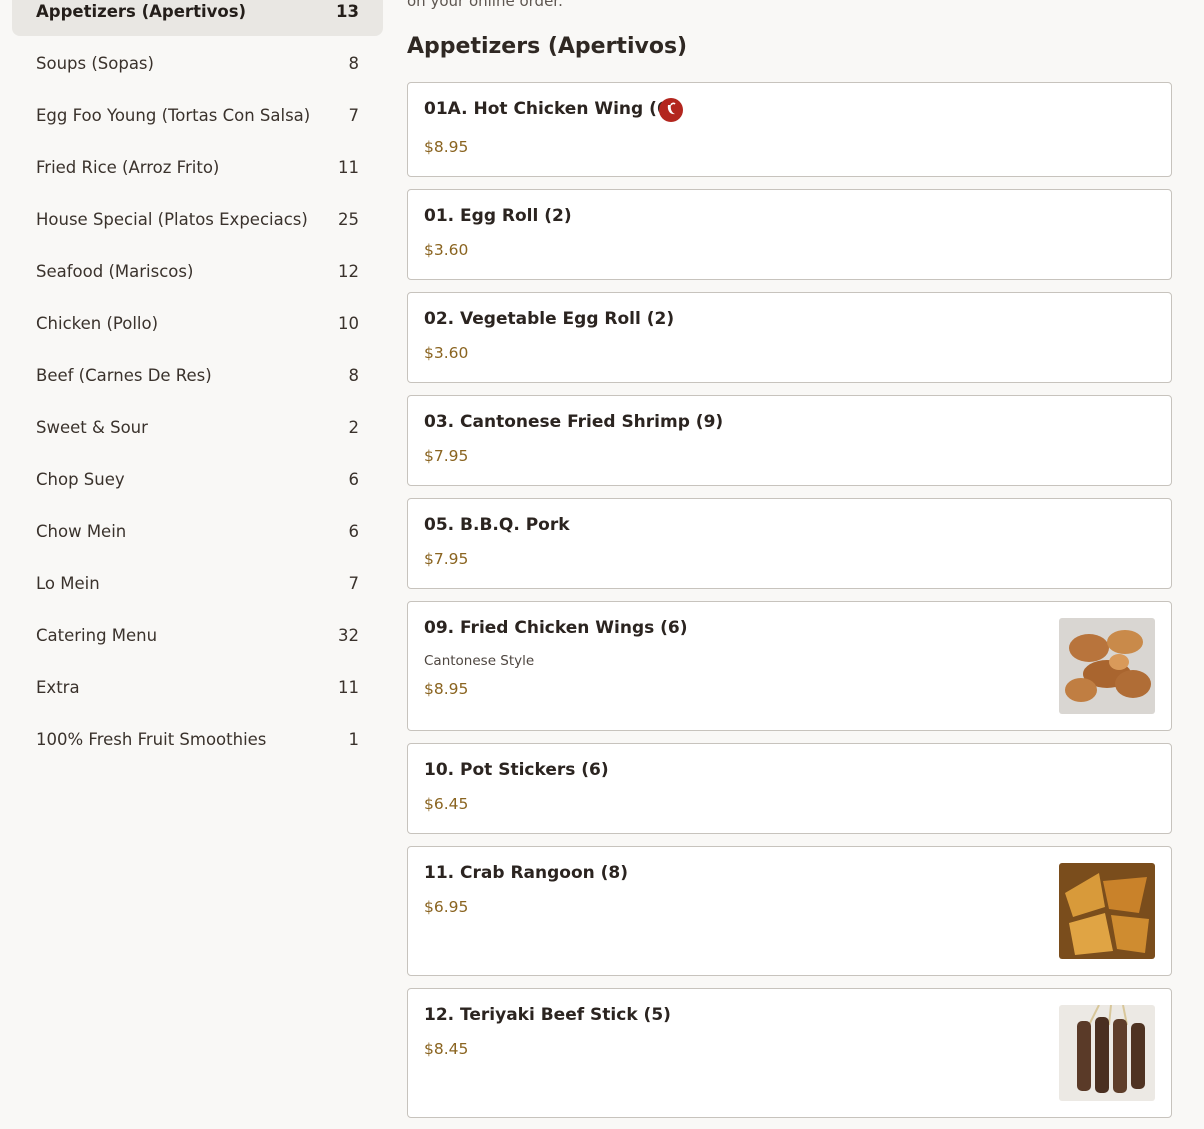  What do you see at coordinates (574, 422) in the screenshot?
I see `item-name: 03. Cantonese Fried Shrimp (9)` at bounding box center [574, 422].